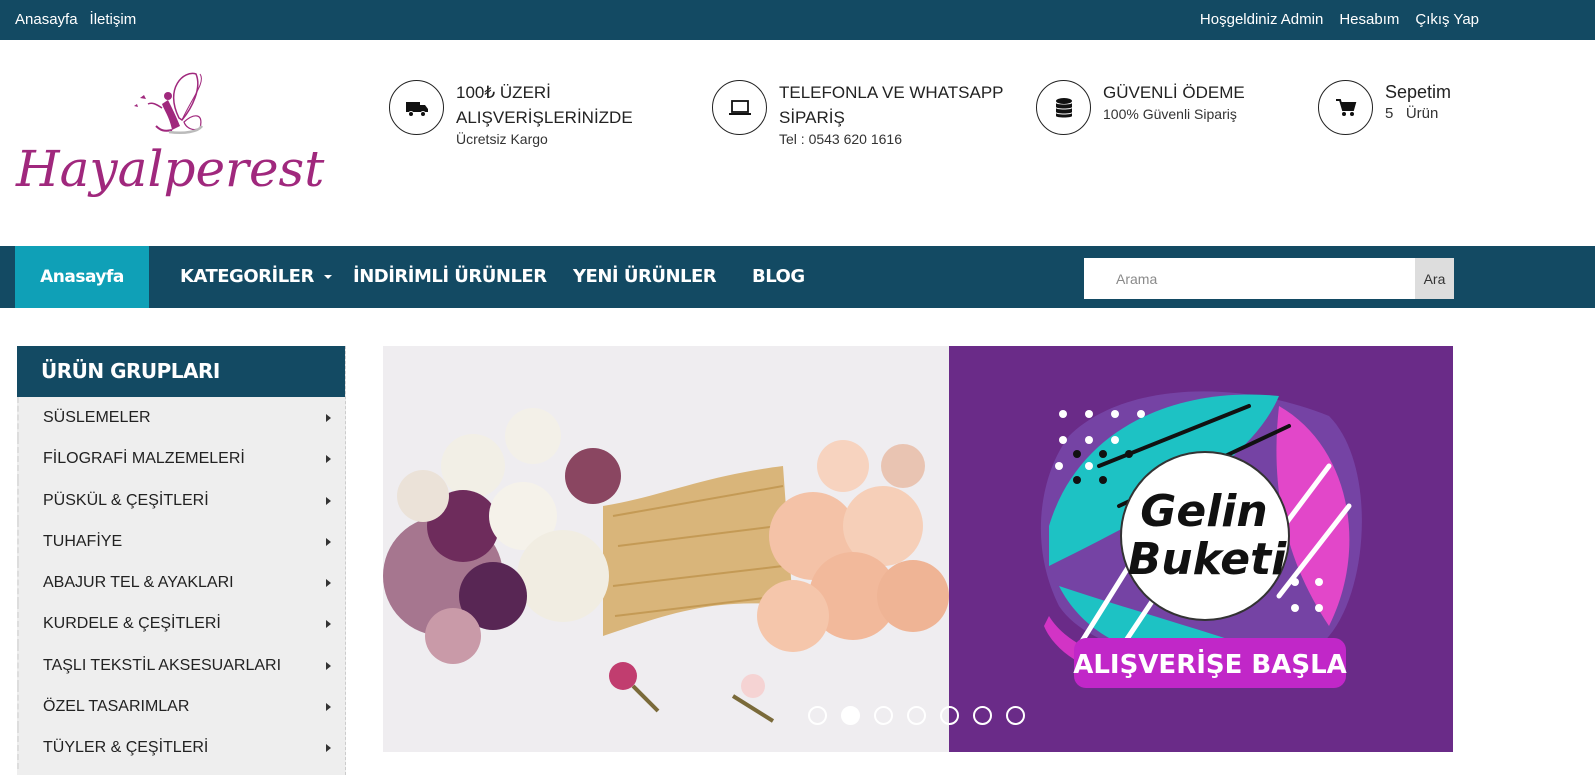  What do you see at coordinates (132, 624) in the screenshot?
I see `sidebar-item-label: KURDELE & ÇEŞİTLERİ` at bounding box center [132, 624].